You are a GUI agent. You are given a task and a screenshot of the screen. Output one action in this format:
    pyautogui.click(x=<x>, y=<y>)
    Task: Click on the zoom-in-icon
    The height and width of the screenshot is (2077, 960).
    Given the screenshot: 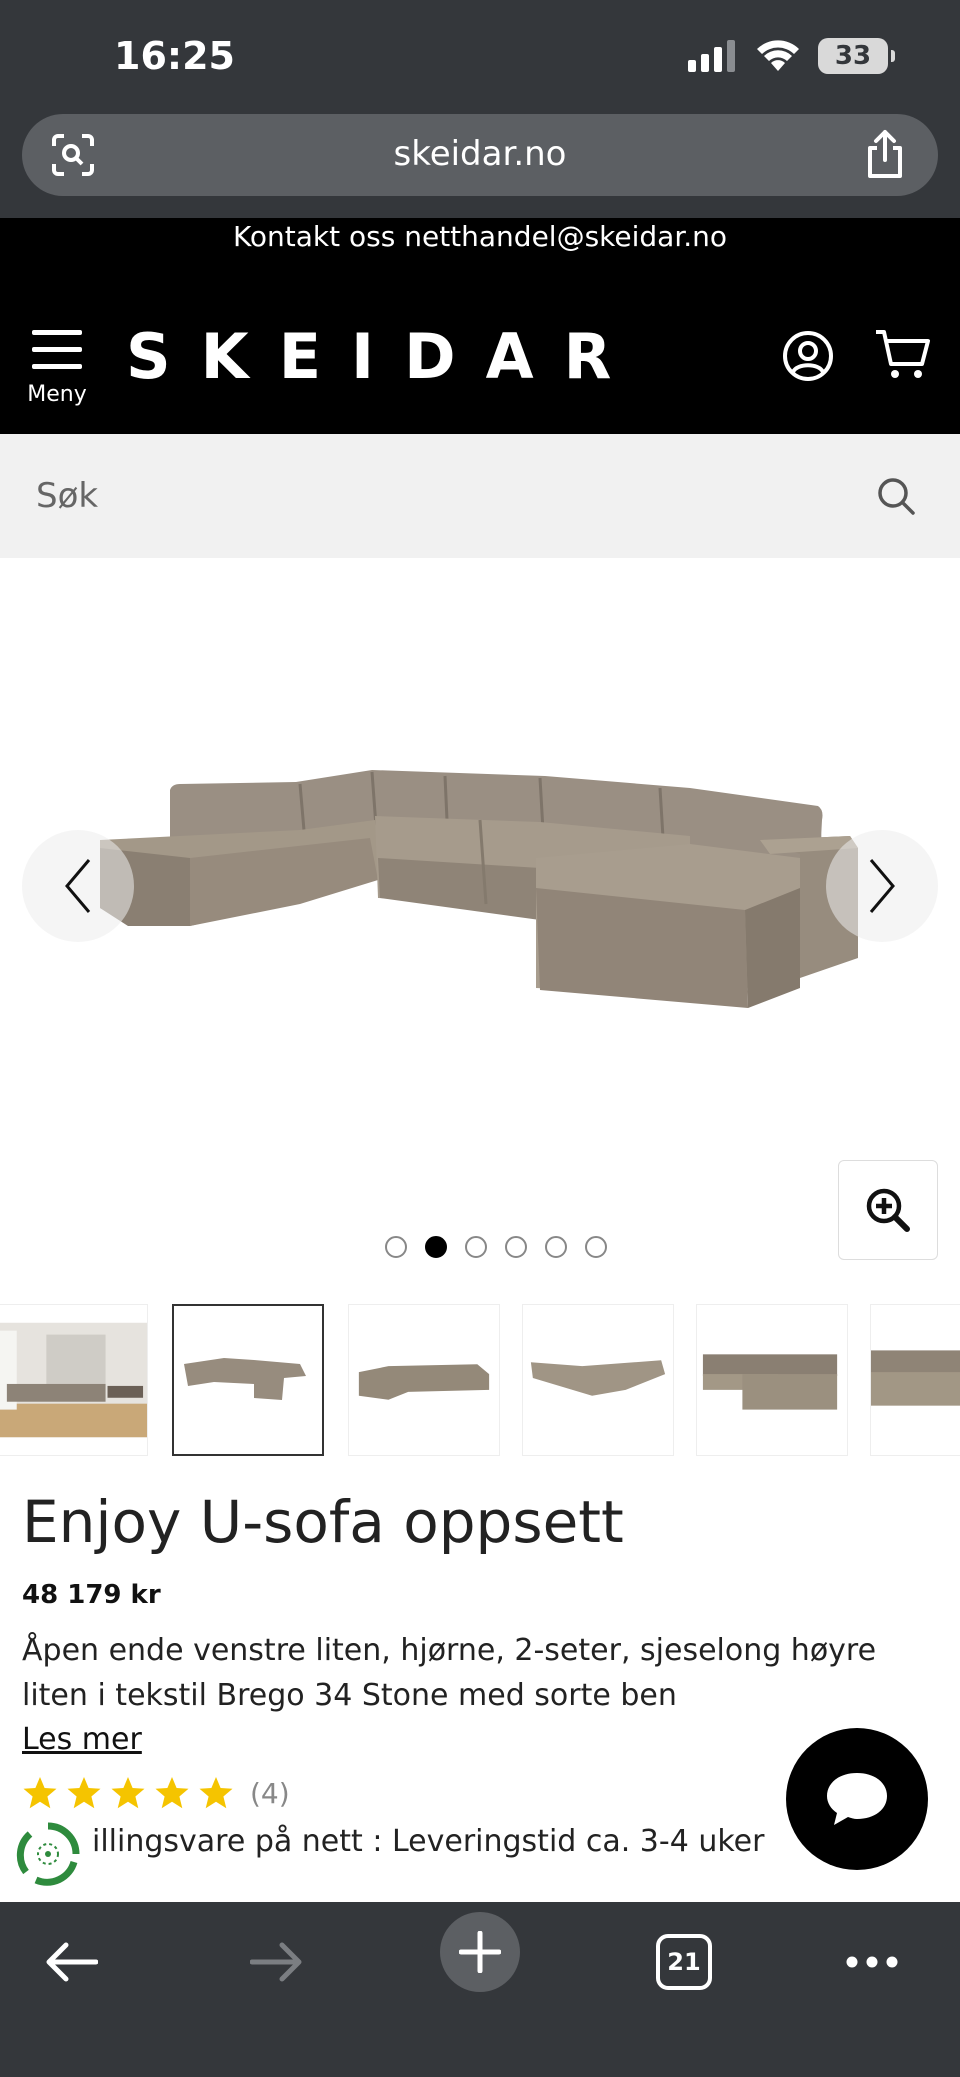 What is the action you would take?
    pyautogui.click(x=888, y=1210)
    